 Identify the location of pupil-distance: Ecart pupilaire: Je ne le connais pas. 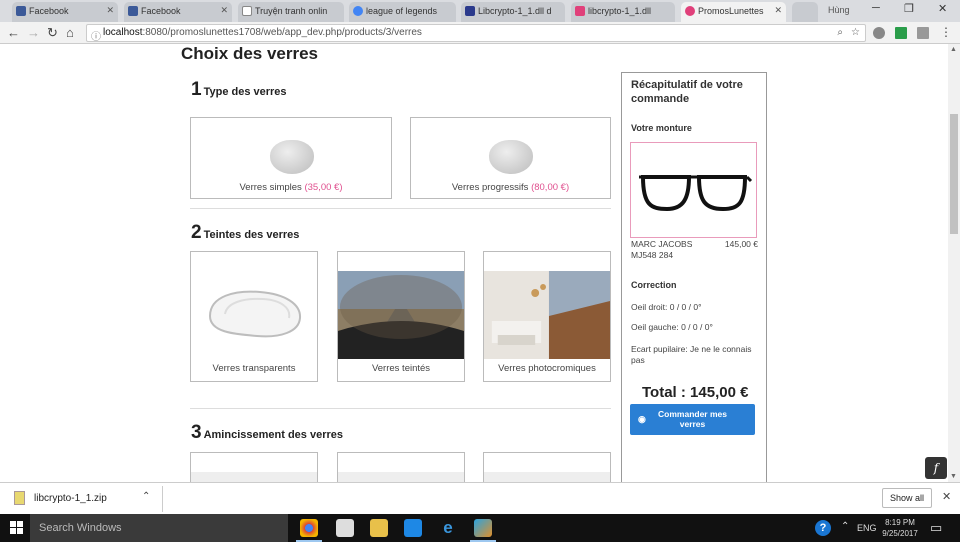
(691, 354).